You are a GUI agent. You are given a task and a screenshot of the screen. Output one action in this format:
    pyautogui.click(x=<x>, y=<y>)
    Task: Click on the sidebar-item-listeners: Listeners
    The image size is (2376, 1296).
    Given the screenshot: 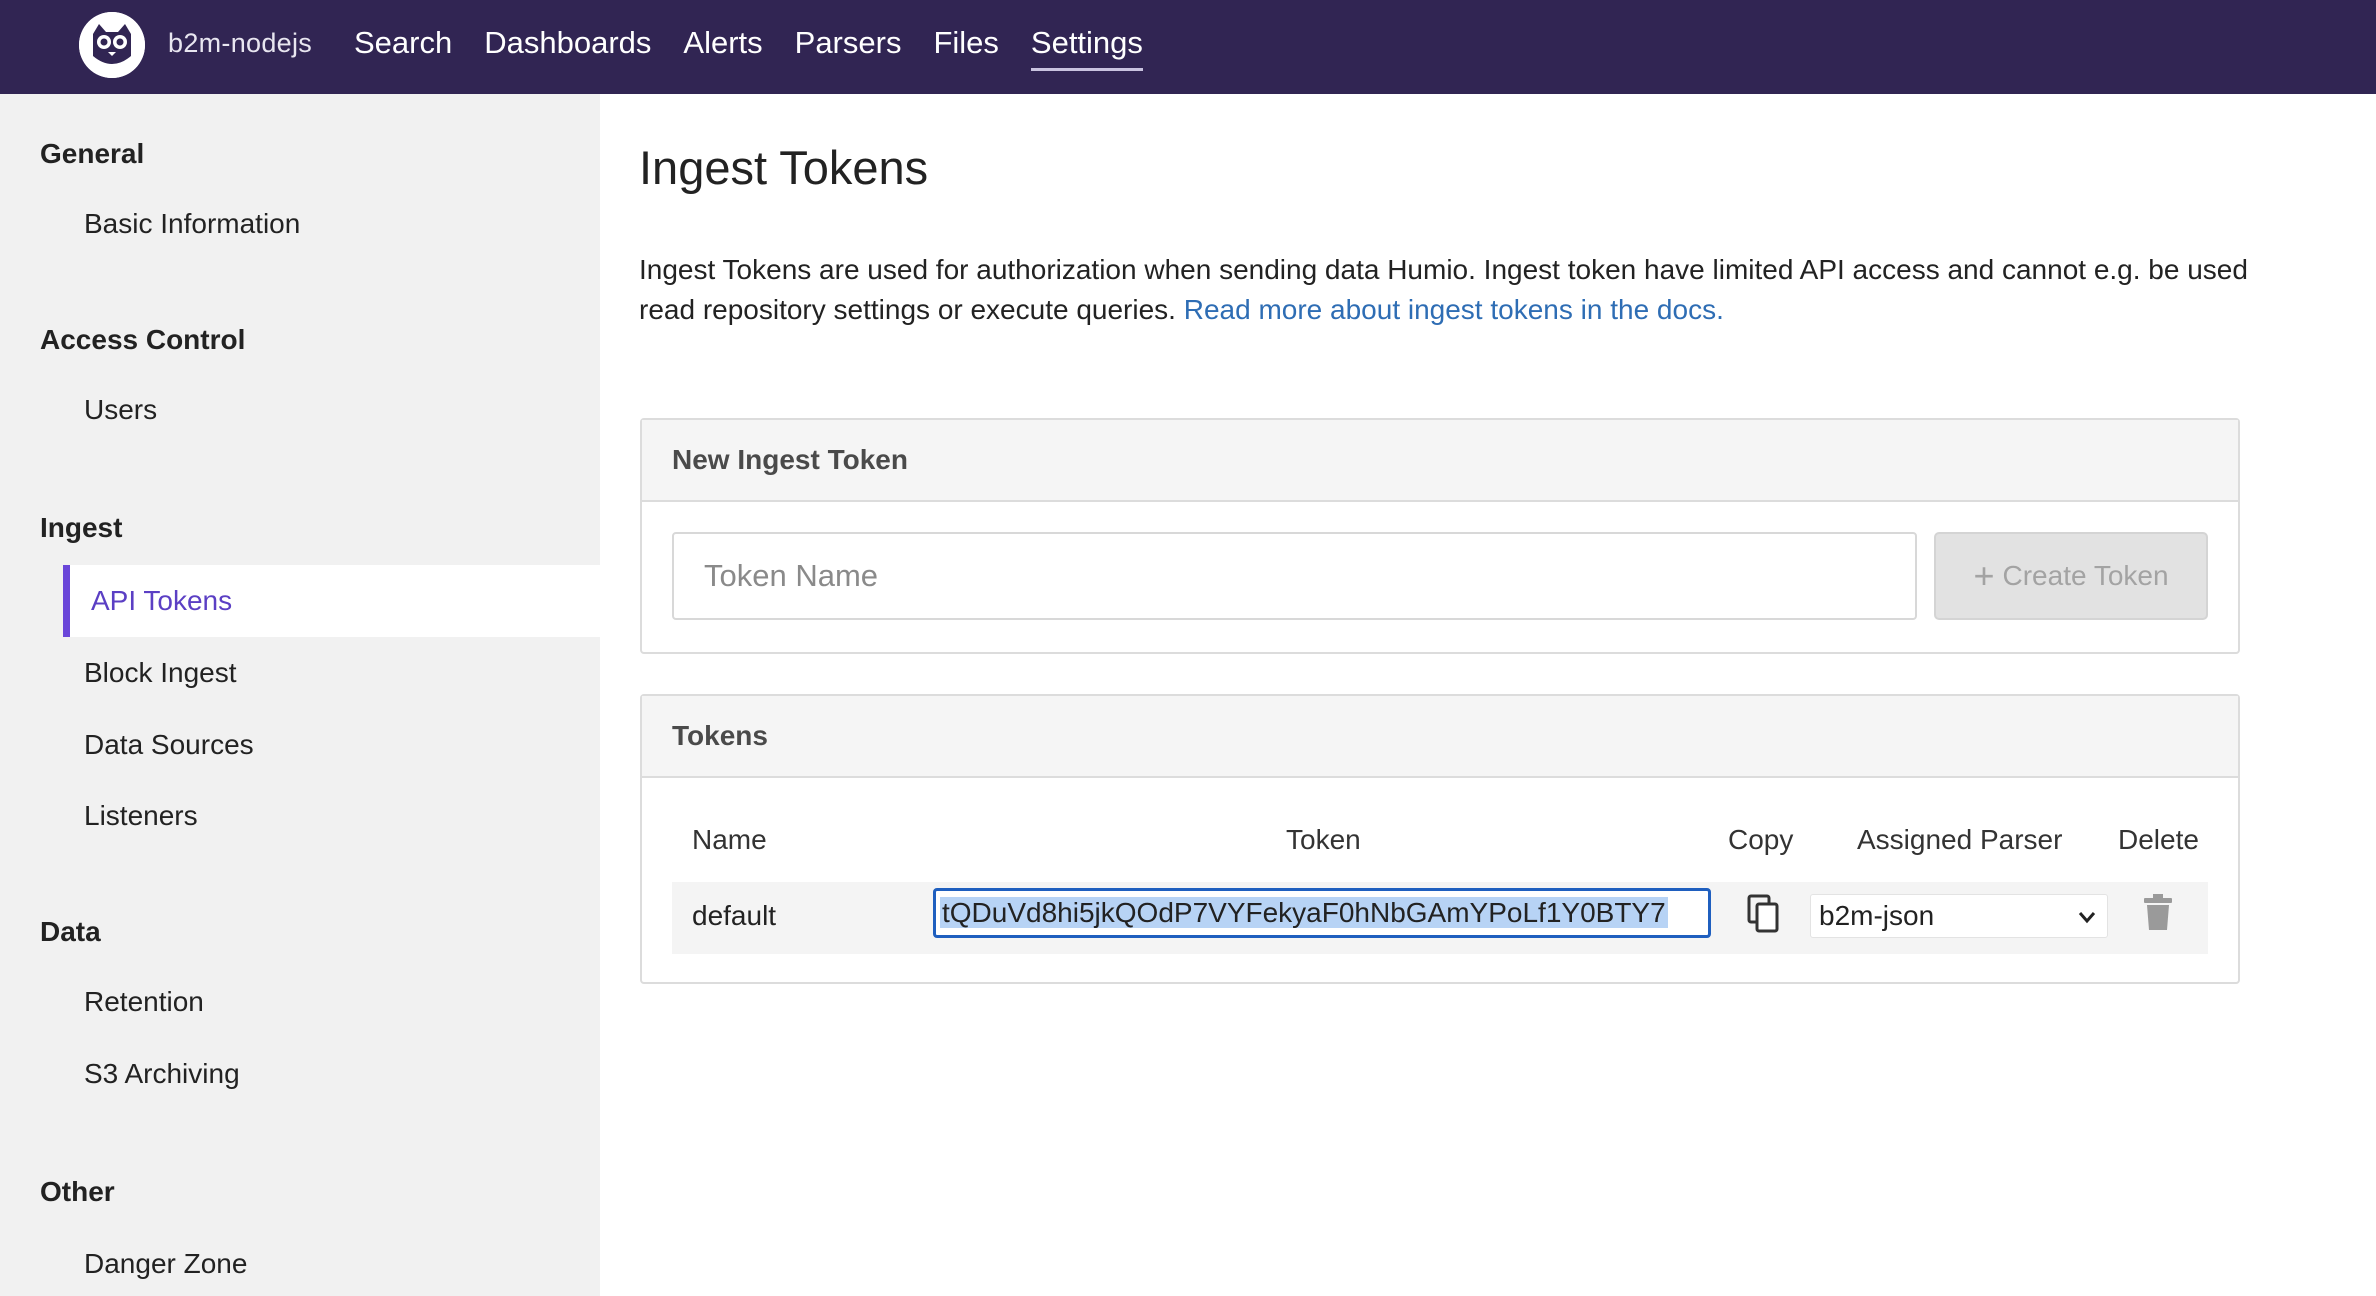 What is the action you would take?
    pyautogui.click(x=300, y=816)
    